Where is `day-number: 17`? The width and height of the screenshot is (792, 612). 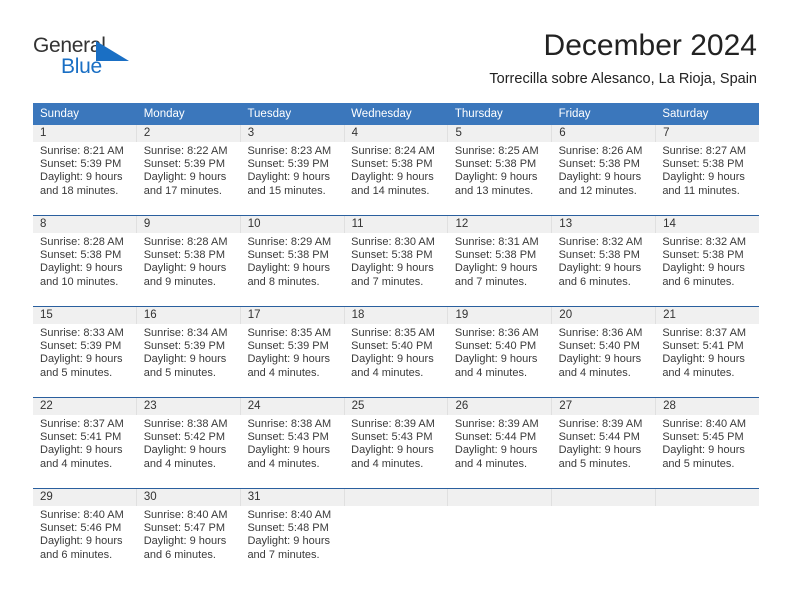
day-number: 17 is located at coordinates (291, 315).